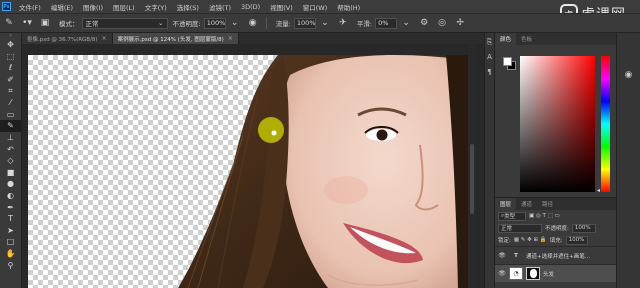 The height and width of the screenshot is (288, 640). I want to click on flow-label: 流量:, so click(283, 24).